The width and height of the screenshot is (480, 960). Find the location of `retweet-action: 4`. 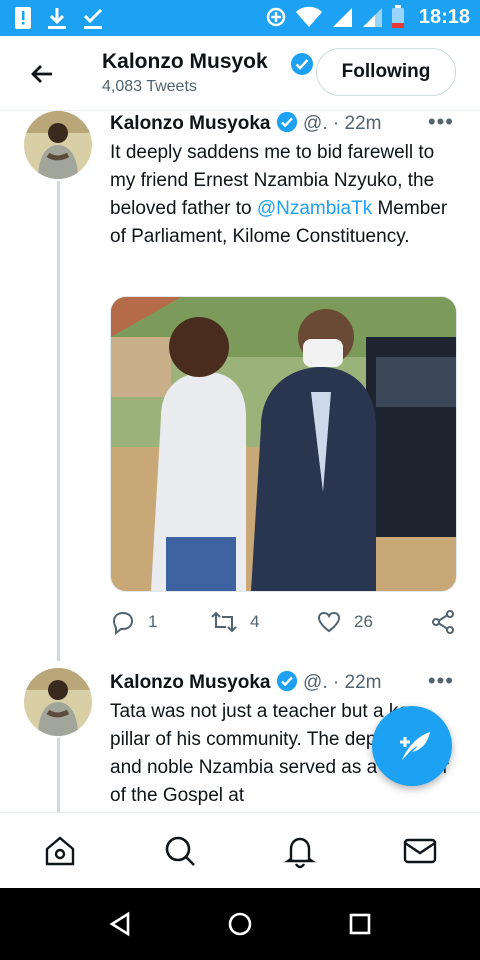

retweet-action: 4 is located at coordinates (234, 622).